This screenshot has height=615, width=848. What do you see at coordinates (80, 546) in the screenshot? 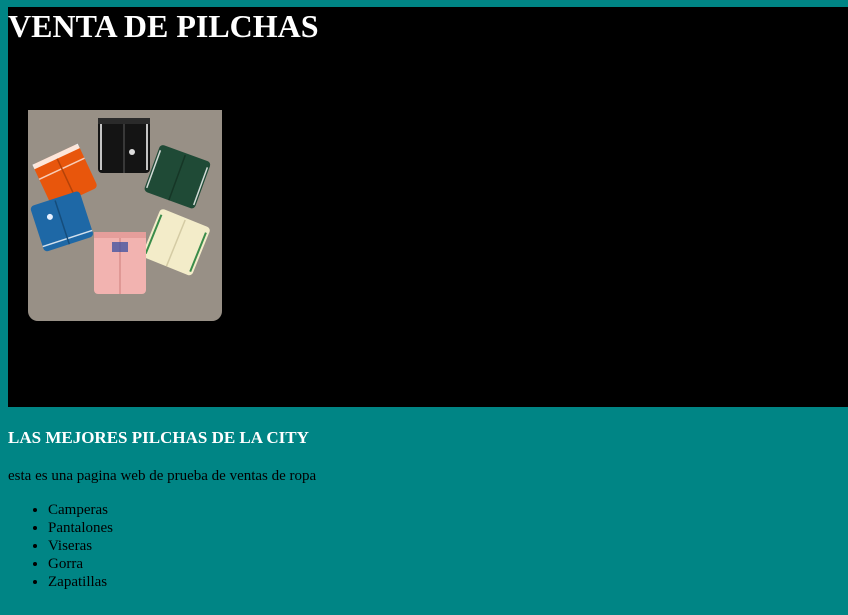
I see `list-item: Viseras` at bounding box center [80, 546].